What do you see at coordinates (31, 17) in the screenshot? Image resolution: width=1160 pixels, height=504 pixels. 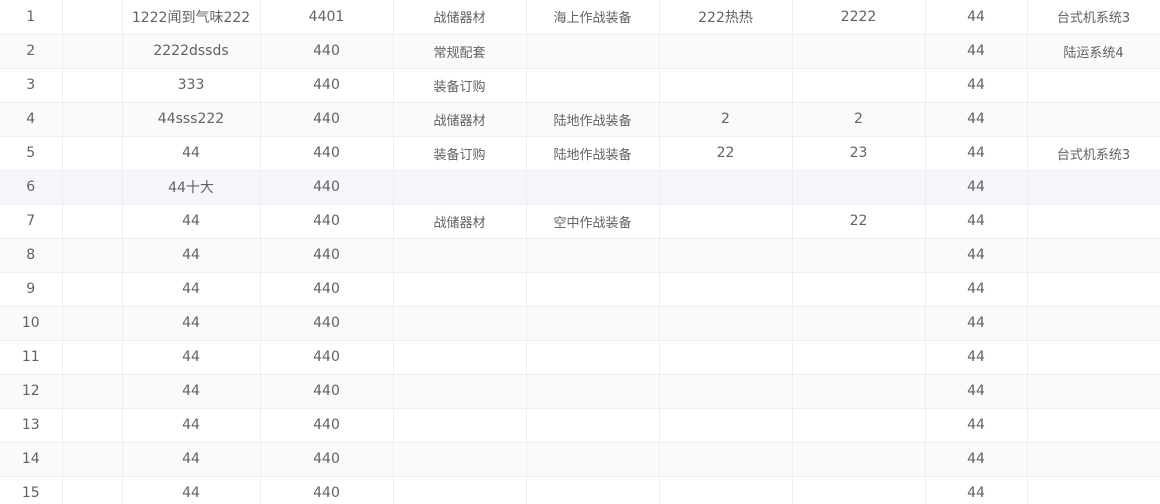 I see `cell-index: 1` at bounding box center [31, 17].